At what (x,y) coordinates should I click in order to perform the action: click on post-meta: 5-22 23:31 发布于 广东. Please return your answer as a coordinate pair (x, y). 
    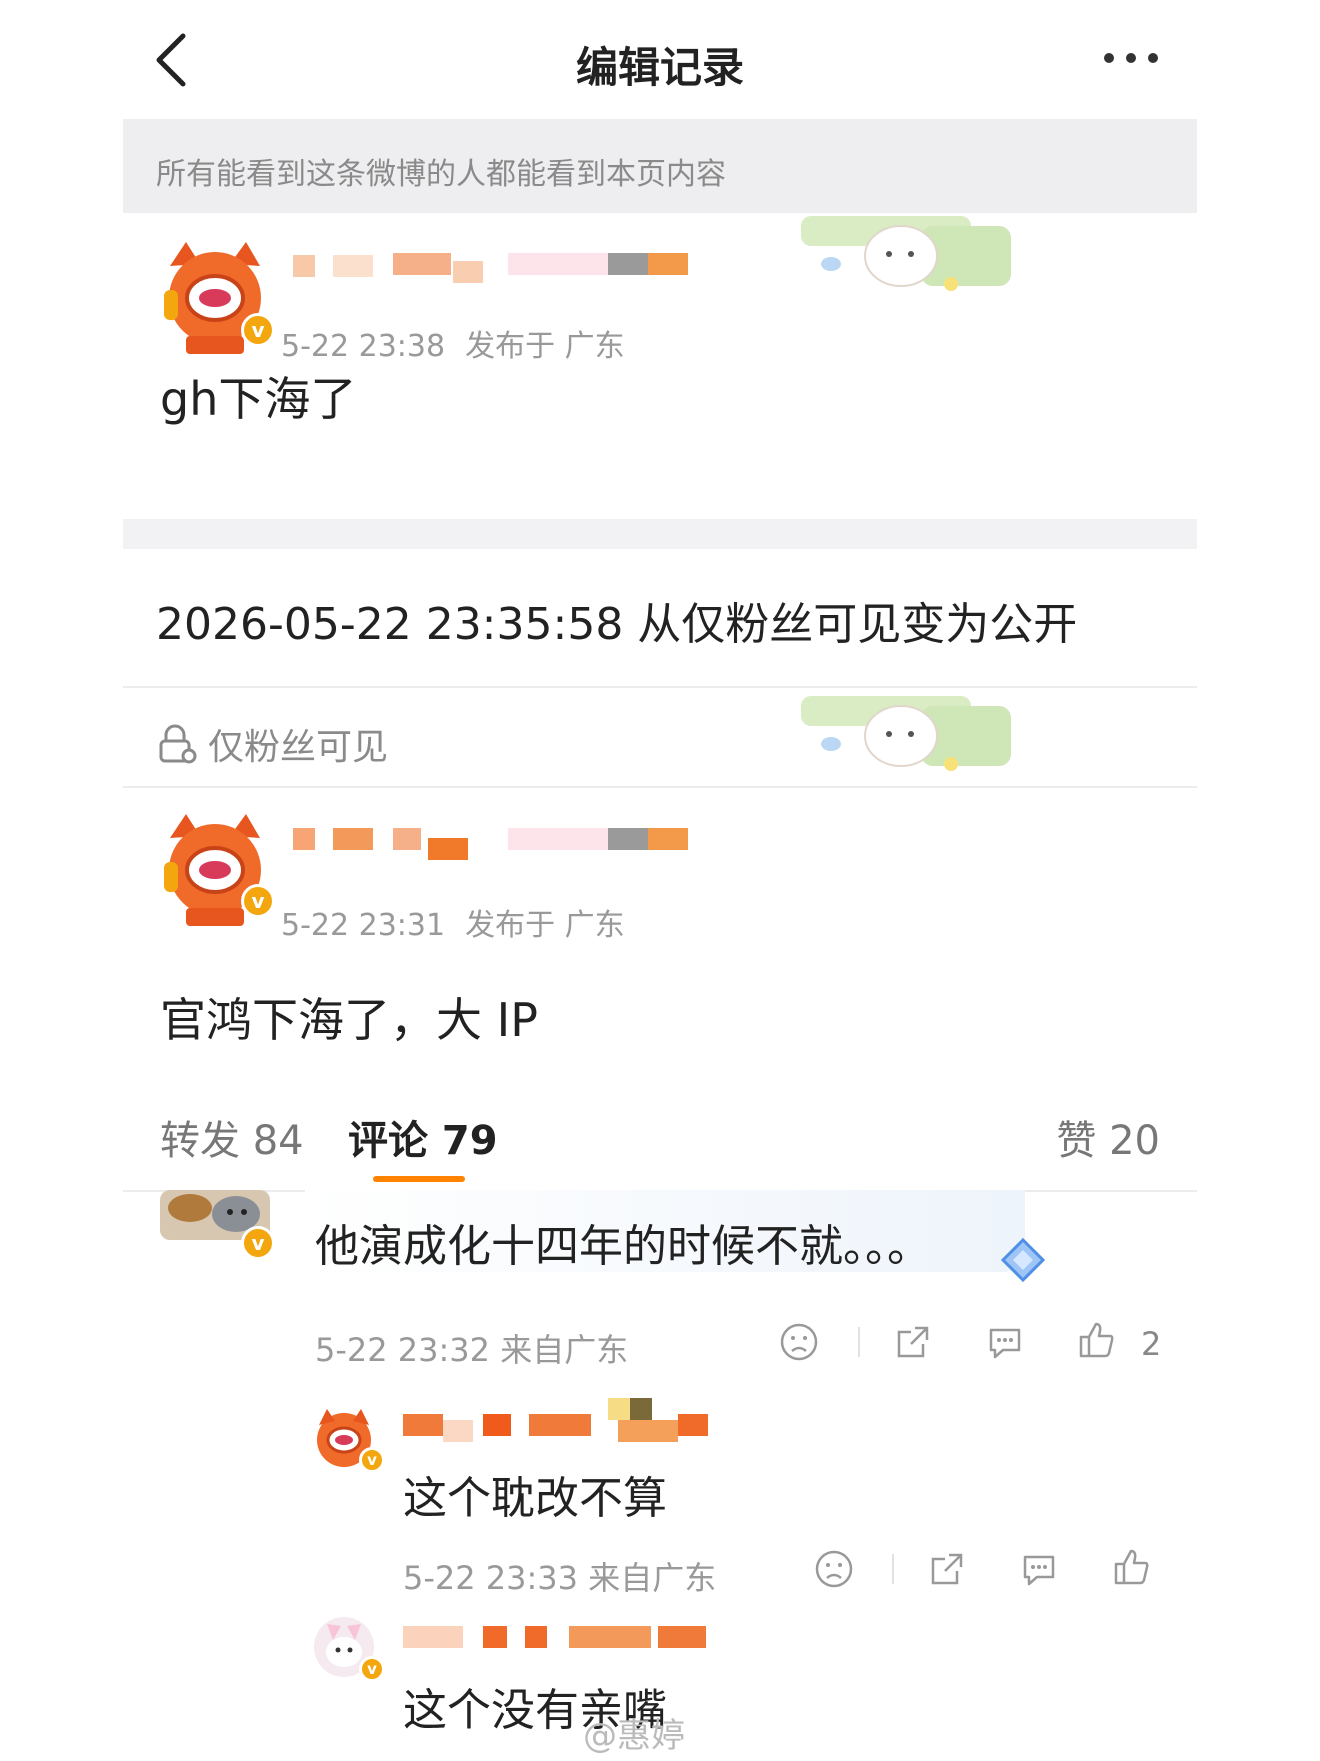
    Looking at the image, I should click on (453, 922).